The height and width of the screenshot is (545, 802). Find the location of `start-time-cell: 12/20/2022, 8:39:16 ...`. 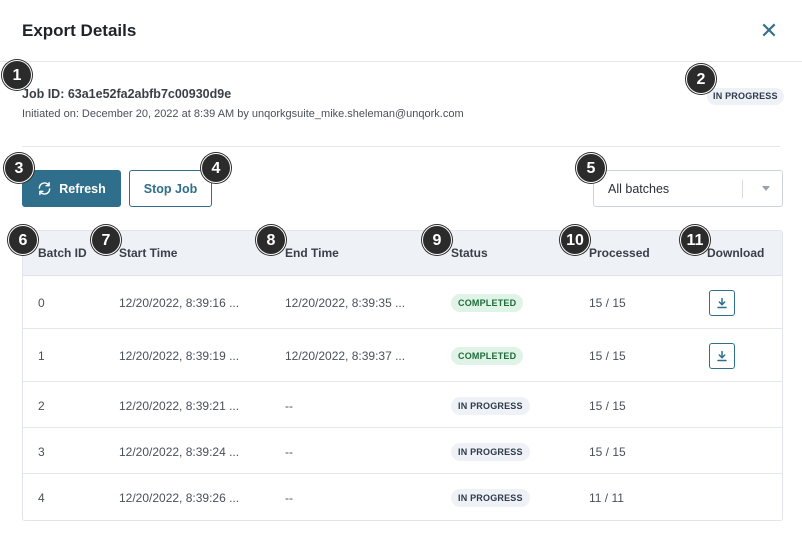

start-time-cell: 12/20/2022, 8:39:16 ... is located at coordinates (179, 303).